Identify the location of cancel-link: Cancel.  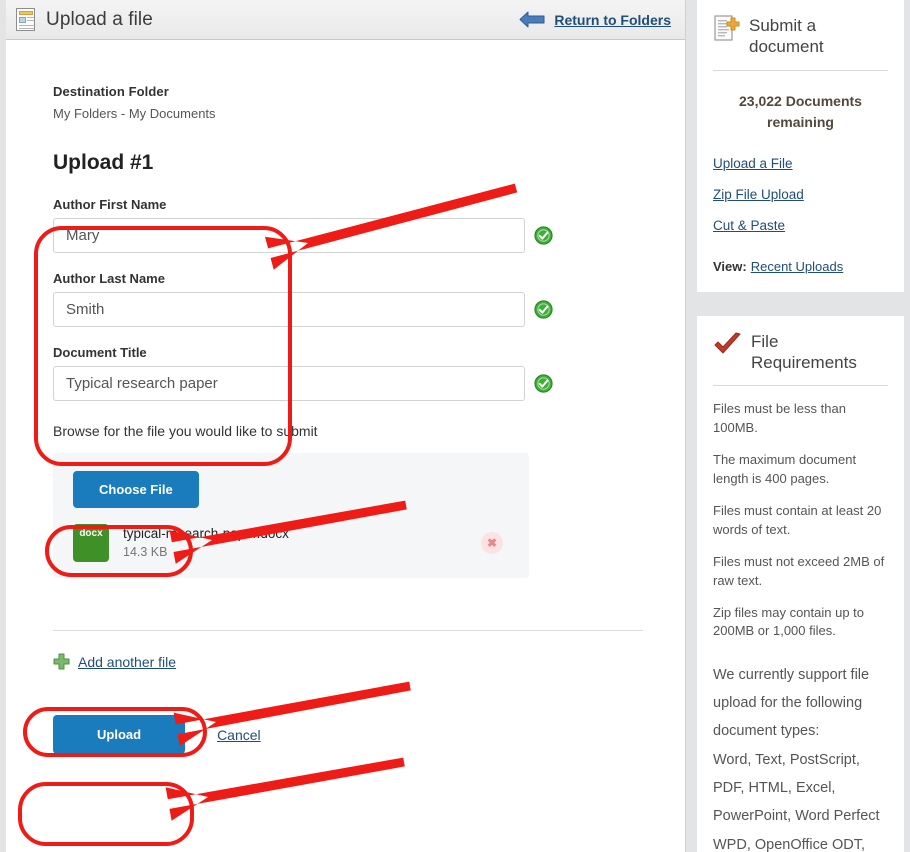
(239, 735).